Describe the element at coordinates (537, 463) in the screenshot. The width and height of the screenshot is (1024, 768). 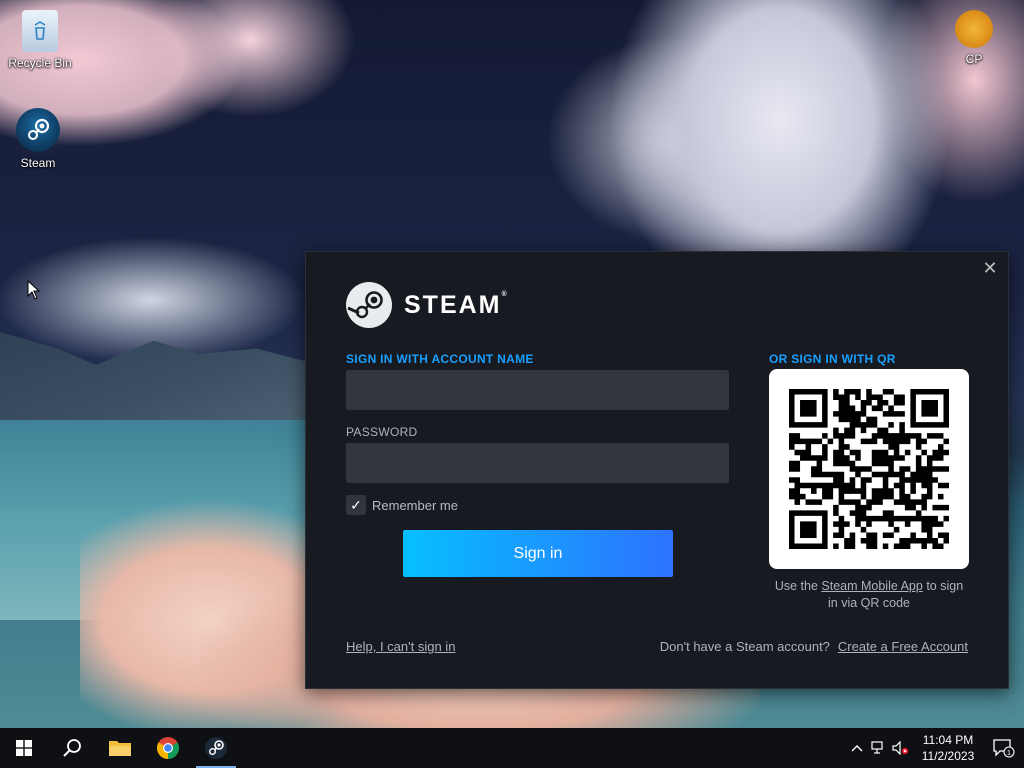
I see `password-input` at that location.